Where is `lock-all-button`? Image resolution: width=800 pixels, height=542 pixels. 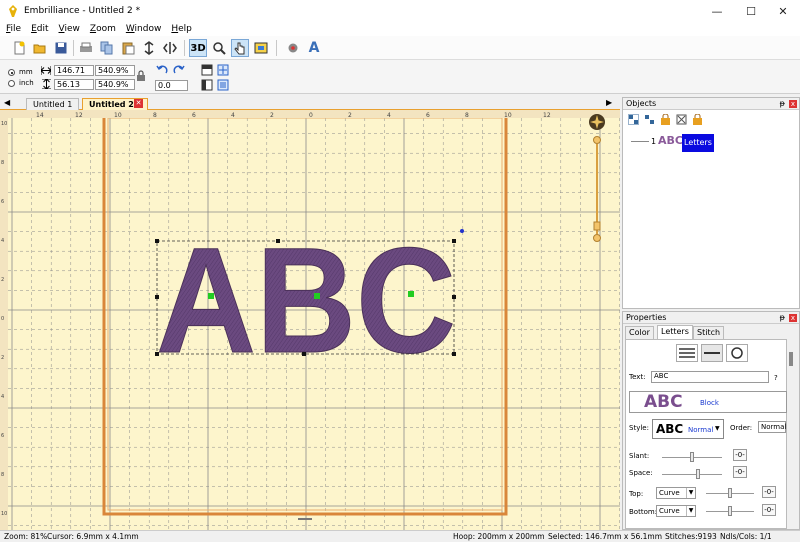 lock-all-button is located at coordinates (697, 120).